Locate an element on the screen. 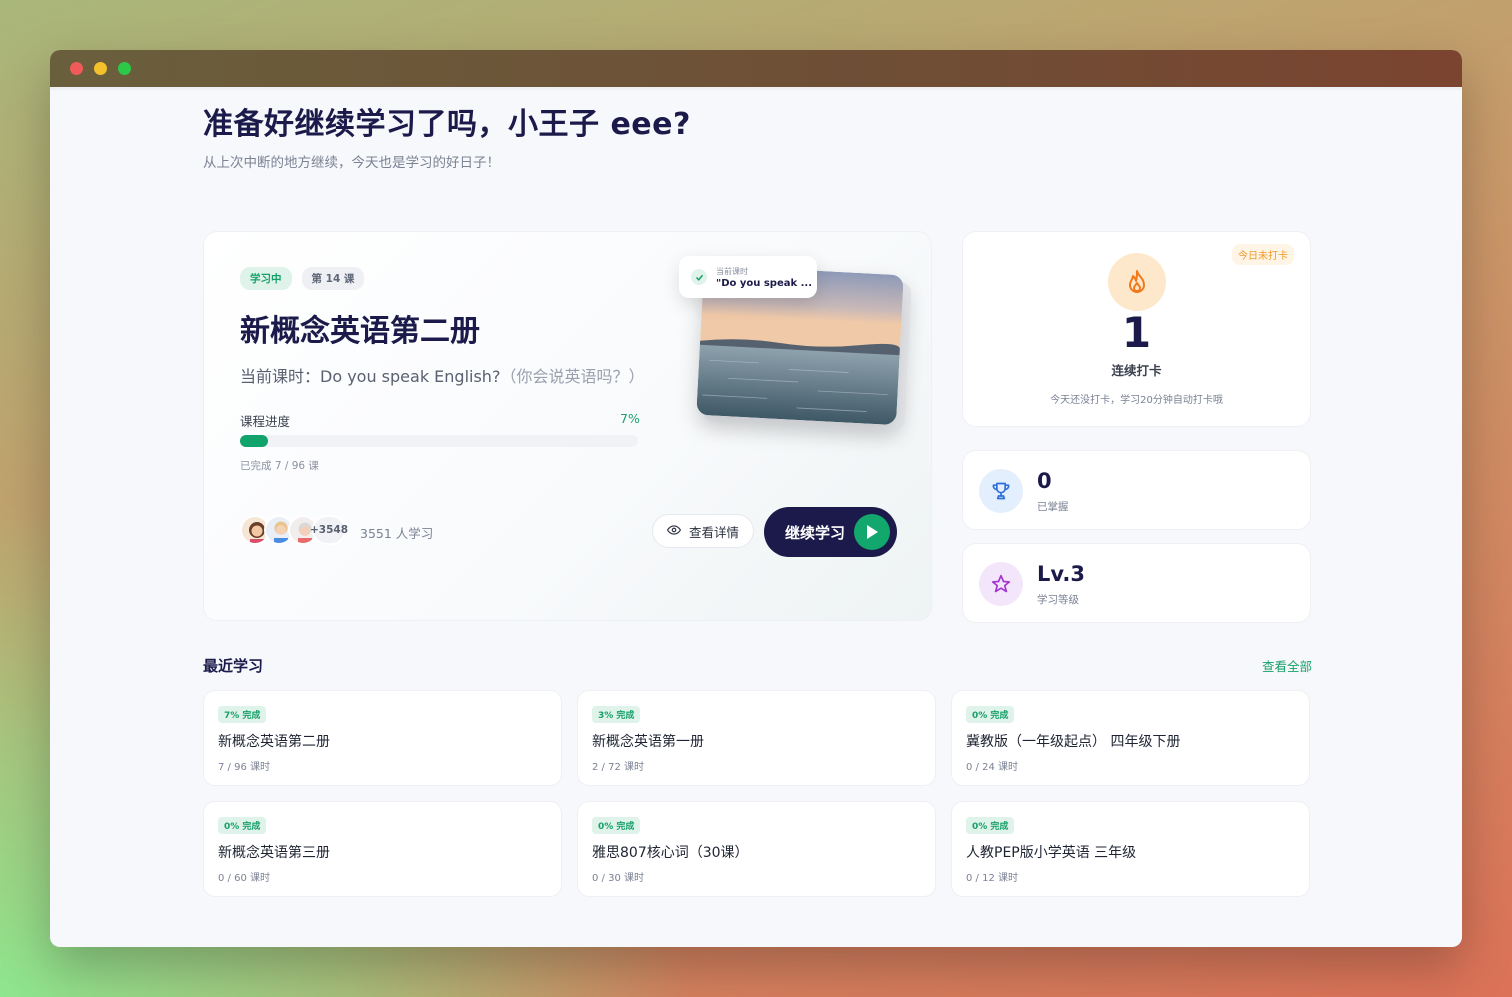 Image resolution: width=1512 pixels, height=997 pixels. close-window-button is located at coordinates (76, 68).